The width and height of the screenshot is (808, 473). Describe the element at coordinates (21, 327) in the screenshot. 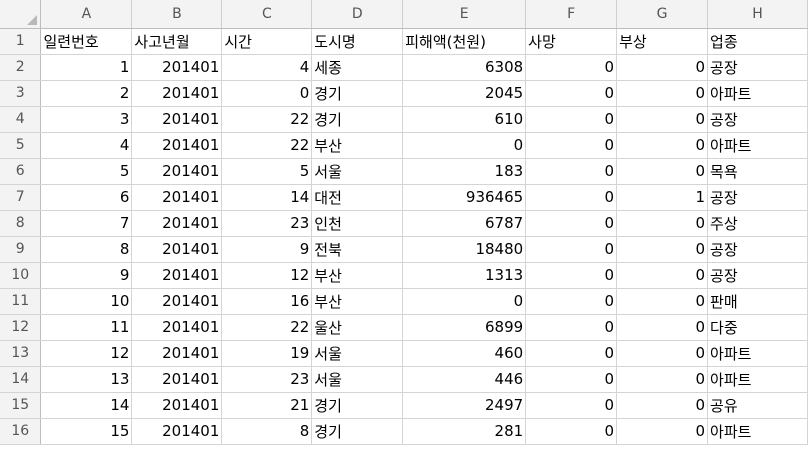

I see `row-header: 12` at that location.